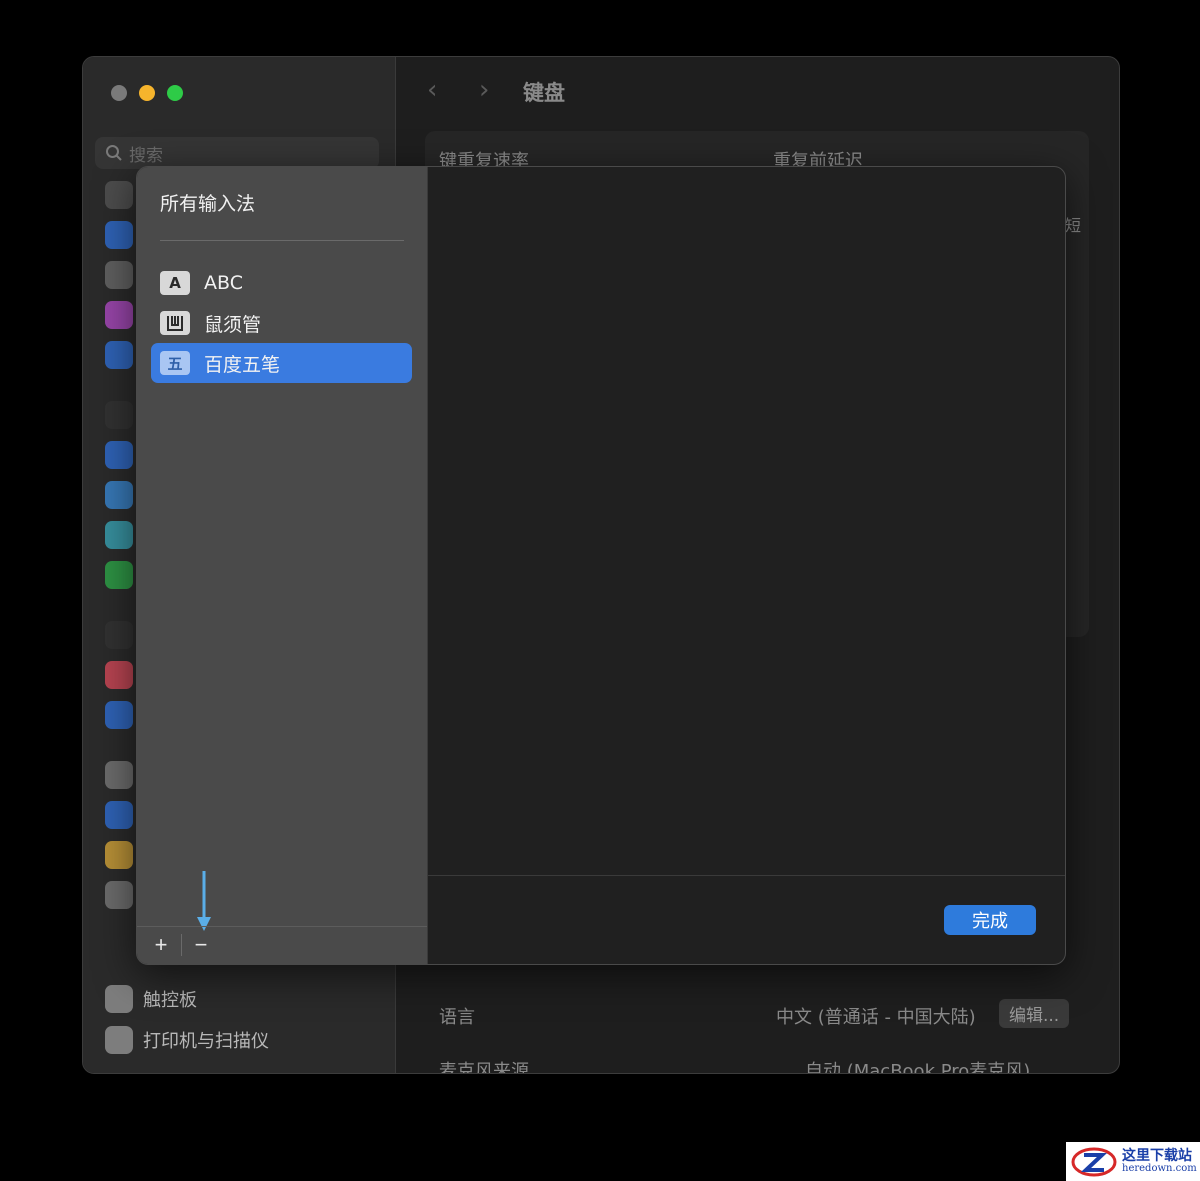 The image size is (1200, 1181). I want to click on search-field: 搜索, so click(237, 153).